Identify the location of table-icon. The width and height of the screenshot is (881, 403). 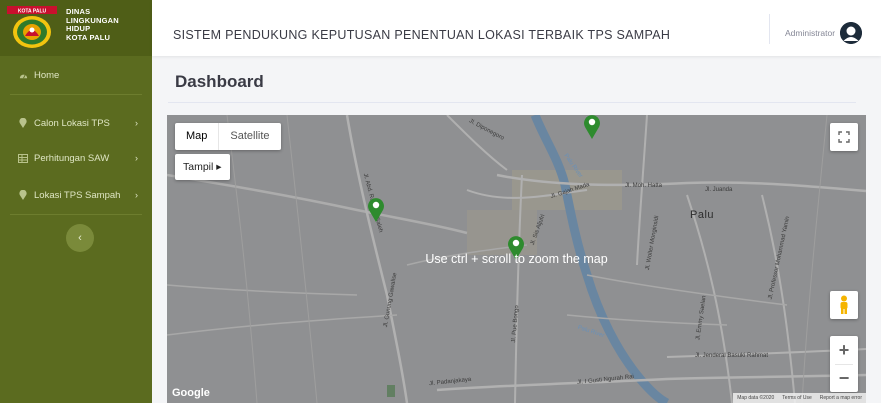
(23, 158).